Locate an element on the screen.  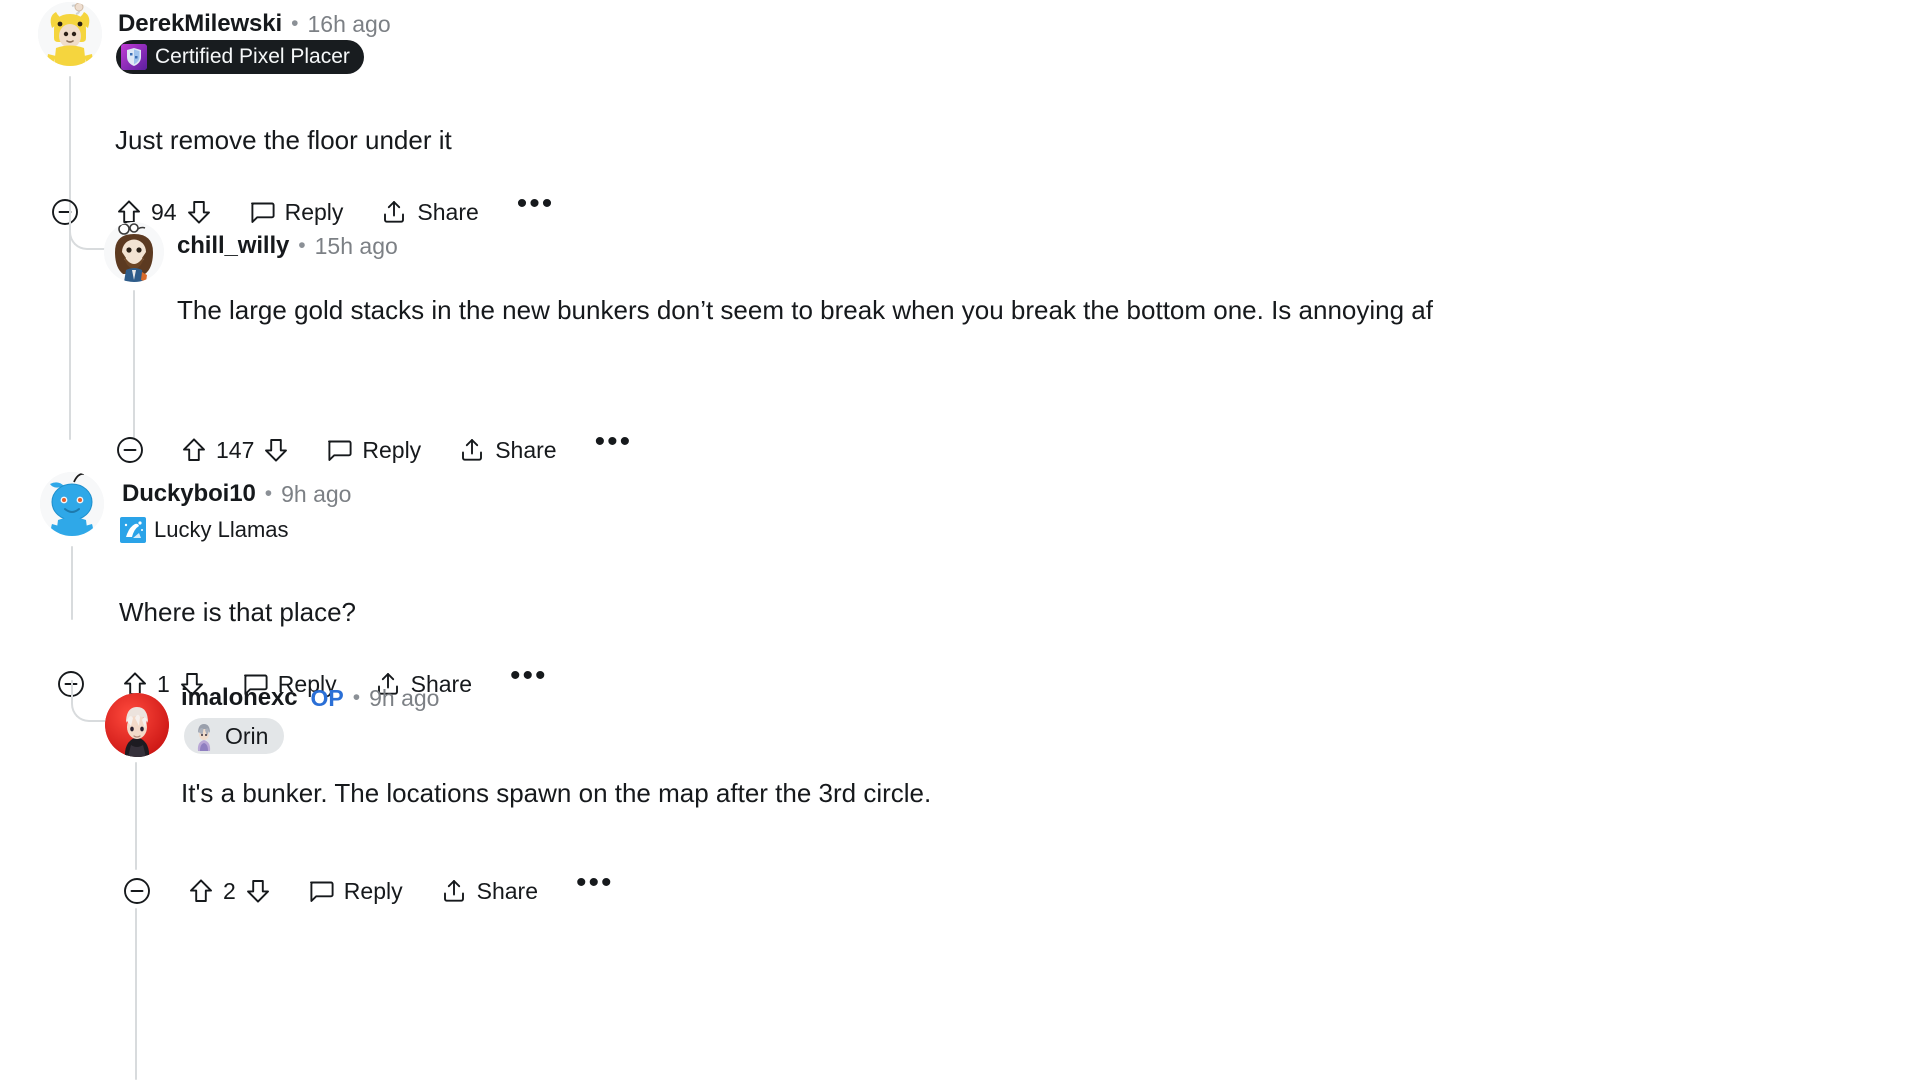
snoo-yellow-hood-avatar is located at coordinates (70, 34).